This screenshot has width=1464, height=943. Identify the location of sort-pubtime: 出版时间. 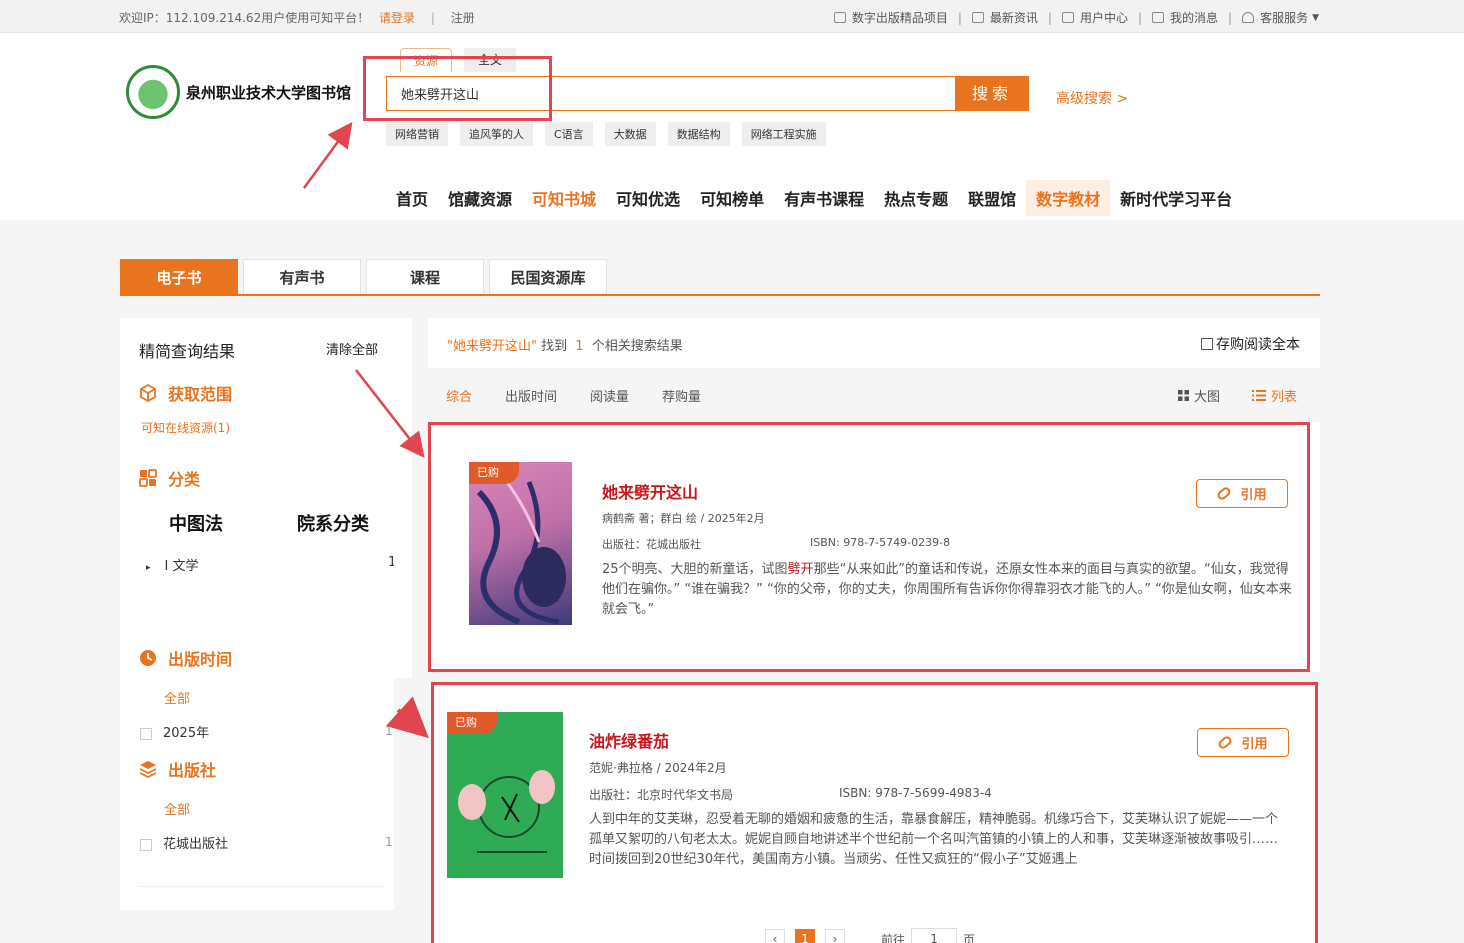
(531, 395).